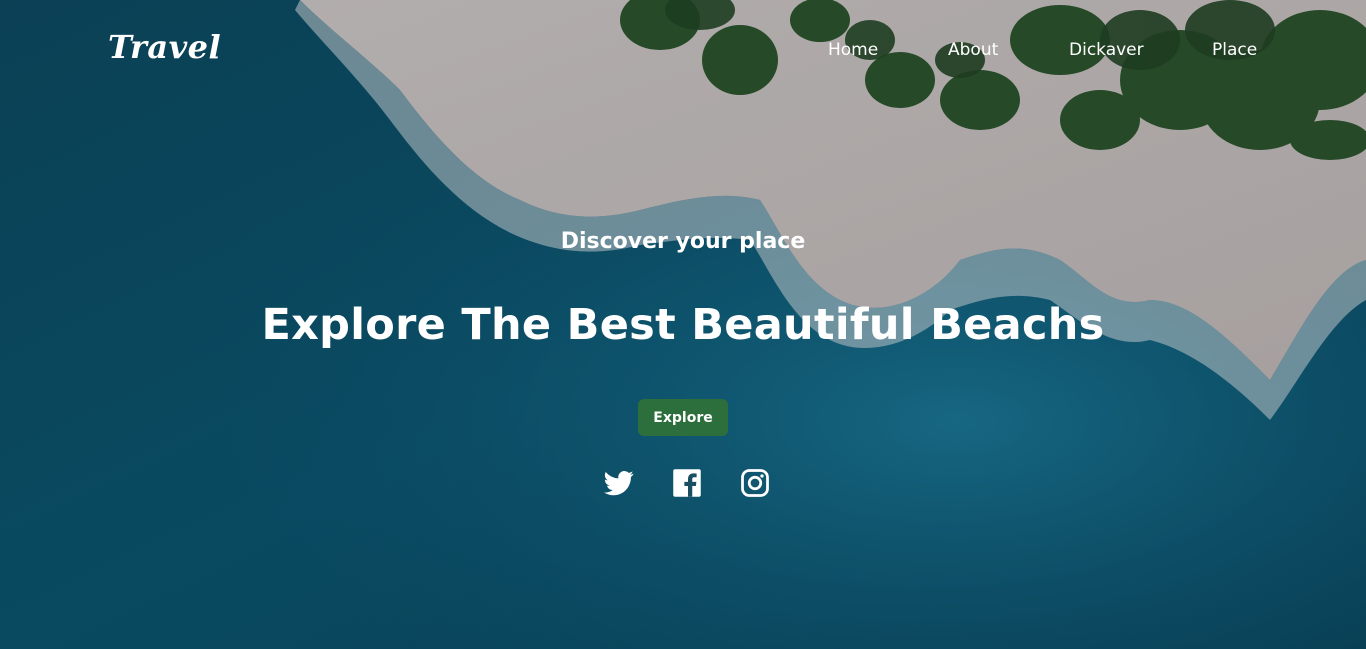 The height and width of the screenshot is (649, 1366). What do you see at coordinates (973, 50) in the screenshot?
I see `nav-about: About` at bounding box center [973, 50].